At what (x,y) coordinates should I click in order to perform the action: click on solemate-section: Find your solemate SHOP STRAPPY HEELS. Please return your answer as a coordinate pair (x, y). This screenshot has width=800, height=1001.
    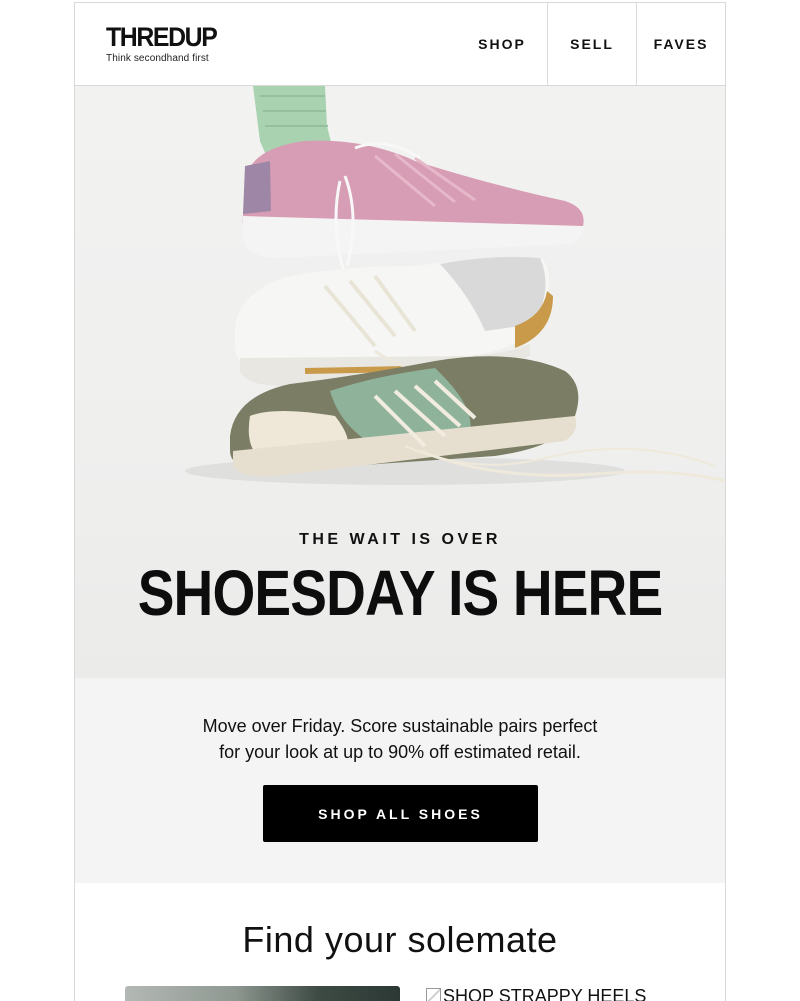
    Looking at the image, I should click on (400, 942).